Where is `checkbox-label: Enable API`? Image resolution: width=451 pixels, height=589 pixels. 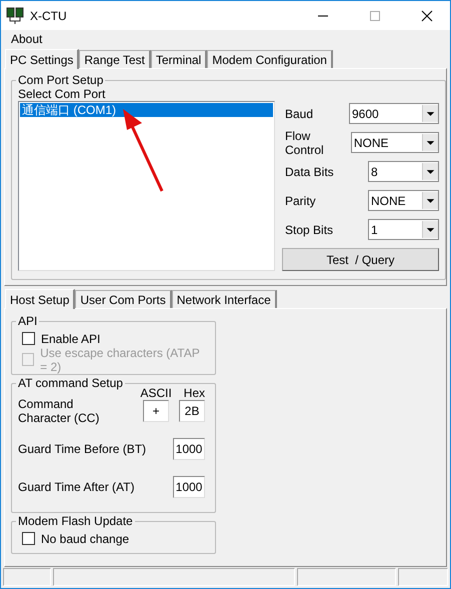 checkbox-label: Enable API is located at coordinates (70, 339).